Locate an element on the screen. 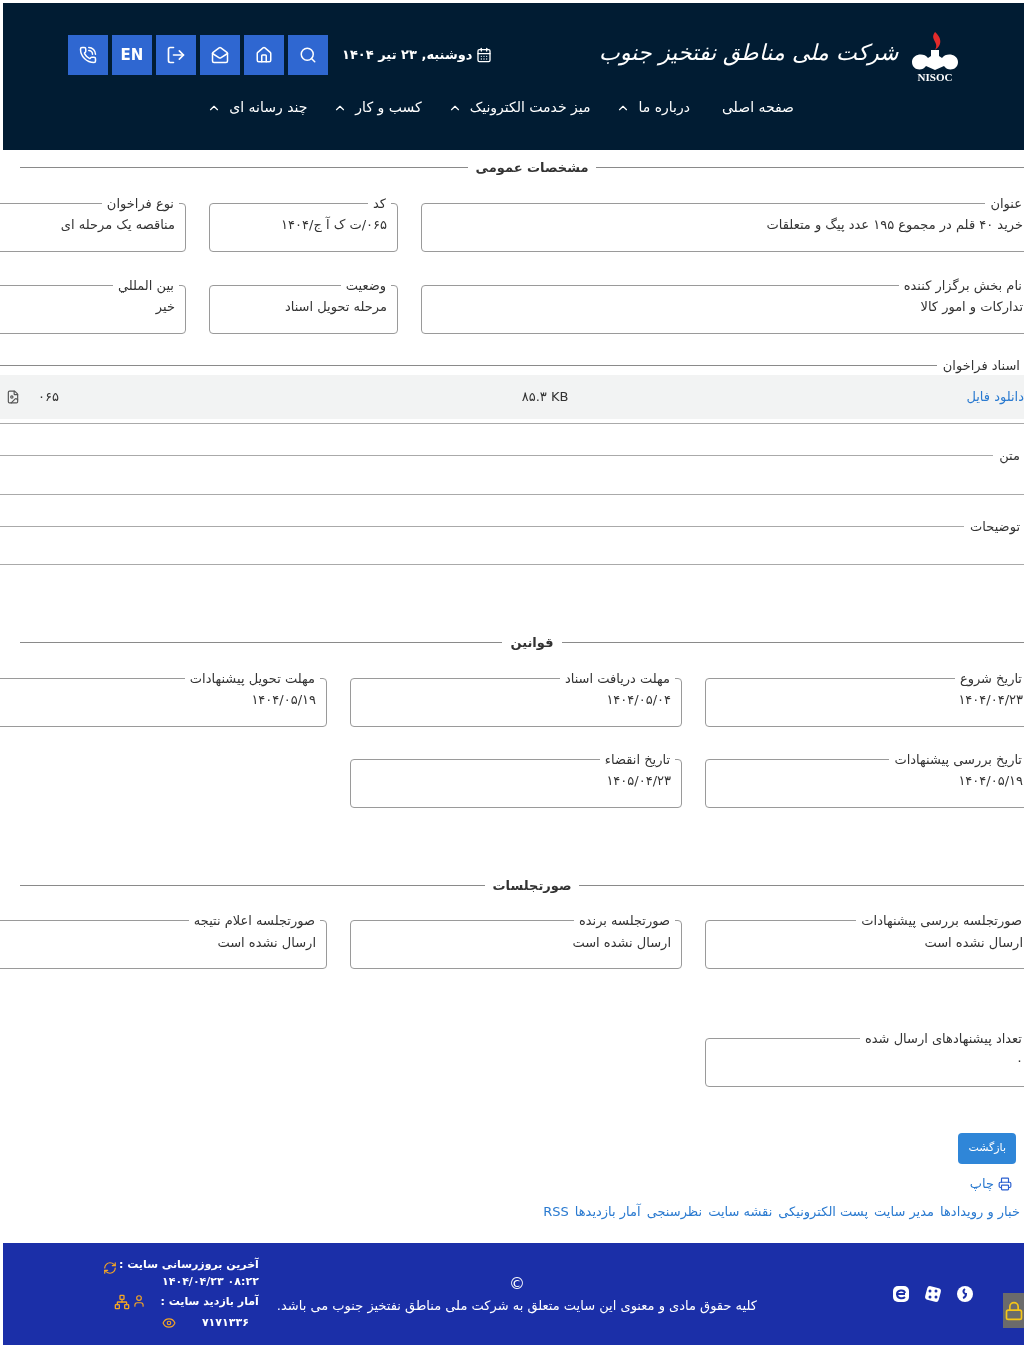  search-icon is located at coordinates (308, 55).